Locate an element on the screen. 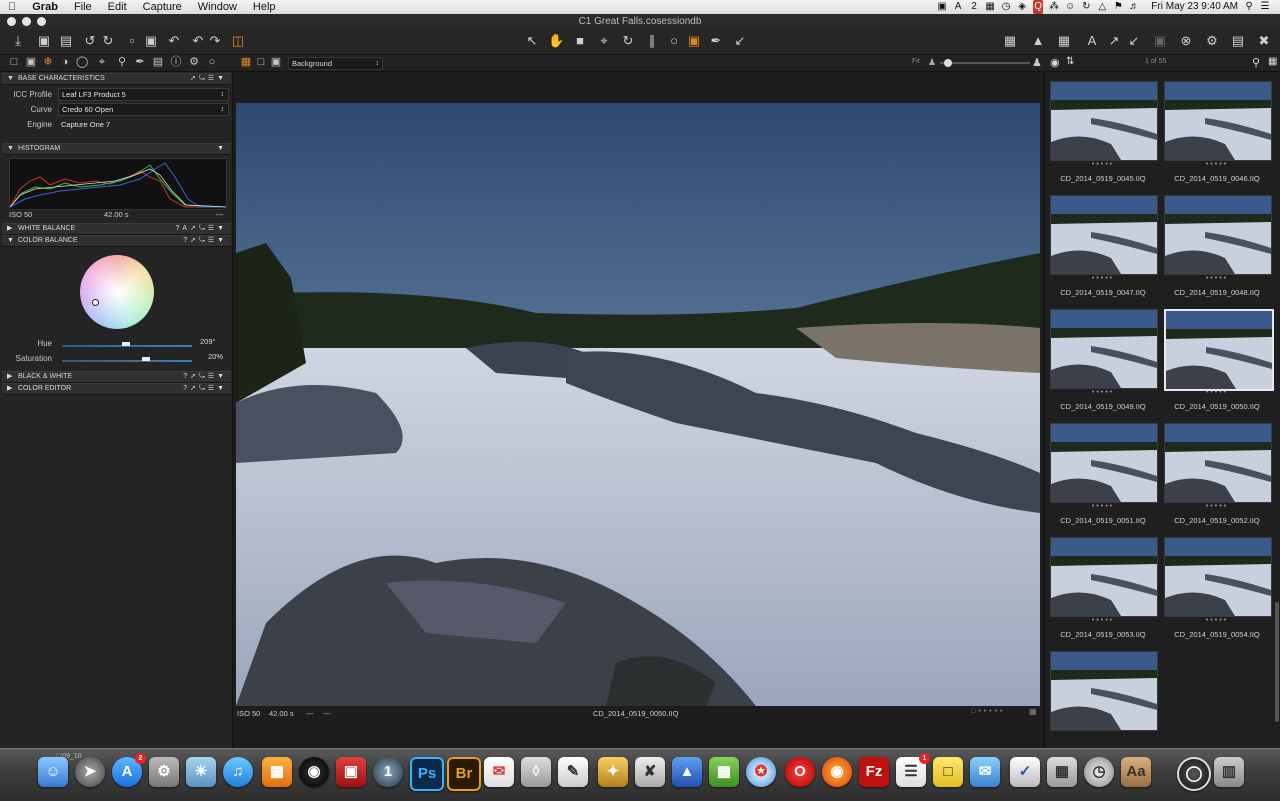 The width and height of the screenshot is (1280, 801). search-tray-icon: Q is located at coordinates (1038, 7).